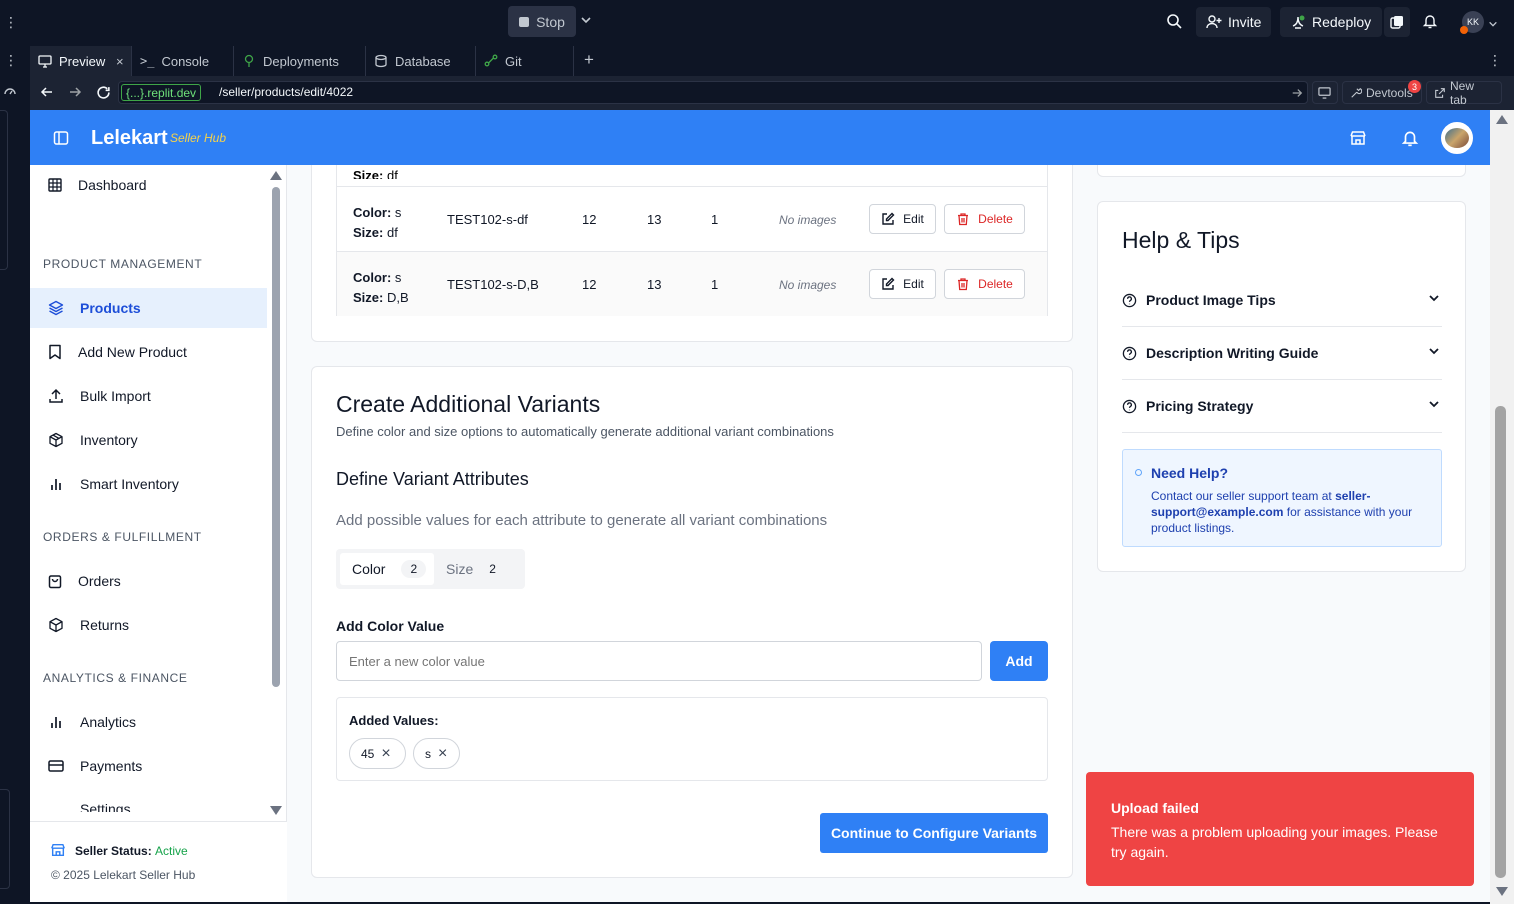 Image resolution: width=1514 pixels, height=904 pixels. Describe the element at coordinates (15, 474) in the screenshot. I see `replit-left-strip: ⋮` at that location.